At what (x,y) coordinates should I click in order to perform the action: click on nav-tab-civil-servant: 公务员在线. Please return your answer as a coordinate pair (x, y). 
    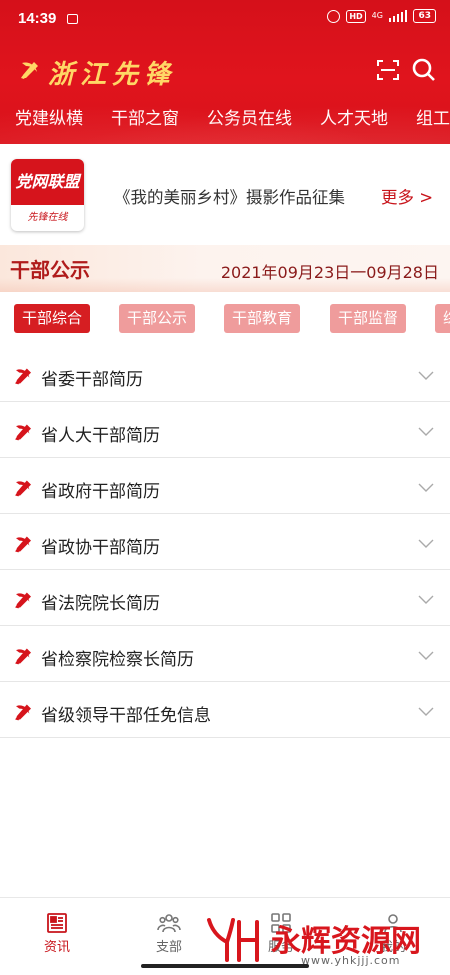
    Looking at the image, I should click on (249, 116).